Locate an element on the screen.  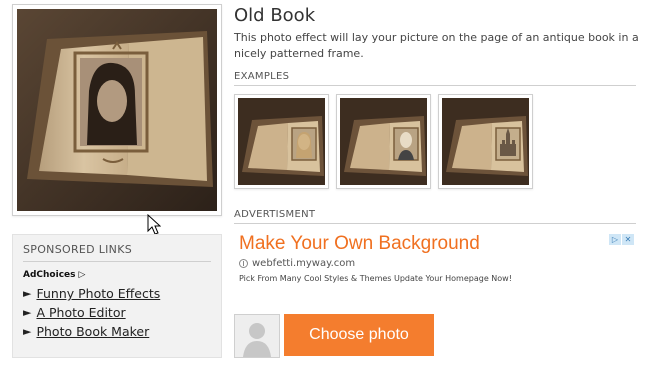
adchoices-link: AdChoices ▷ is located at coordinates (117, 275).